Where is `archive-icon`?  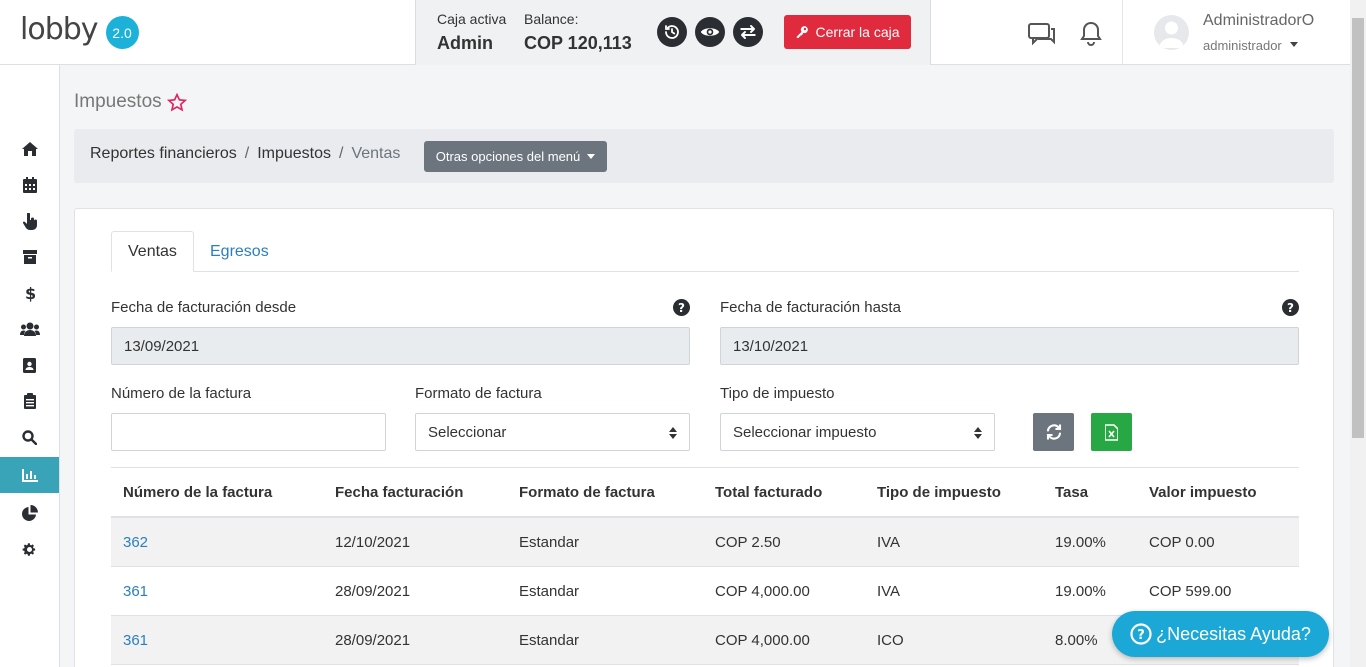
archive-icon is located at coordinates (29, 257).